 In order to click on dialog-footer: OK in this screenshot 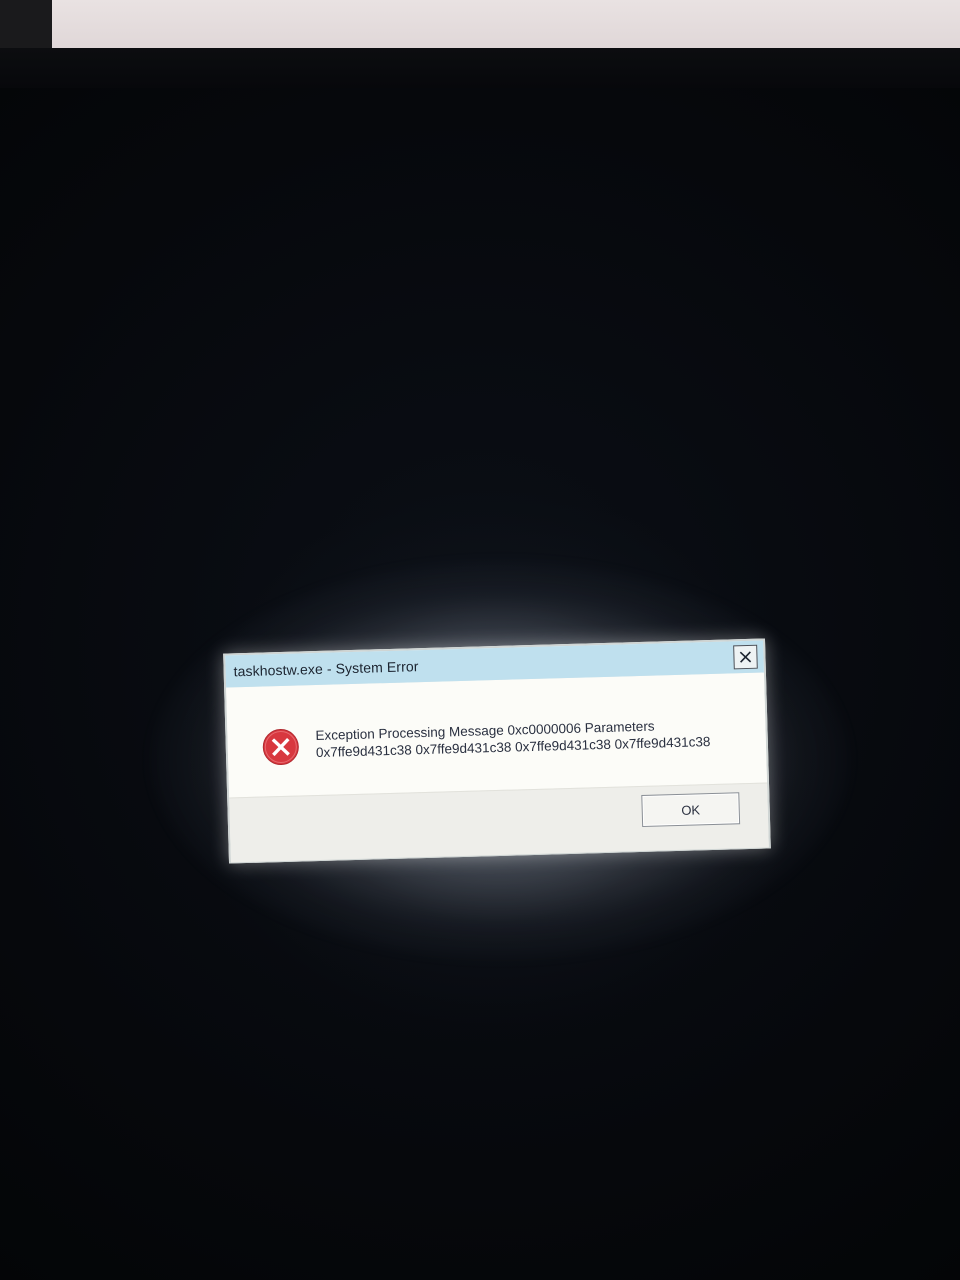, I will do `click(499, 822)`.